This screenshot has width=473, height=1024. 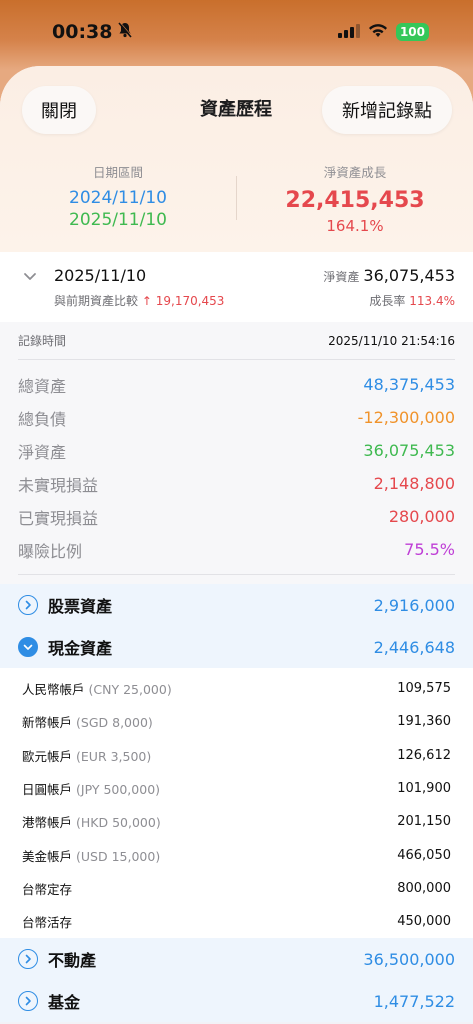 I want to click on record-time-value: 2025/11/10 21:54:16, so click(x=391, y=340).